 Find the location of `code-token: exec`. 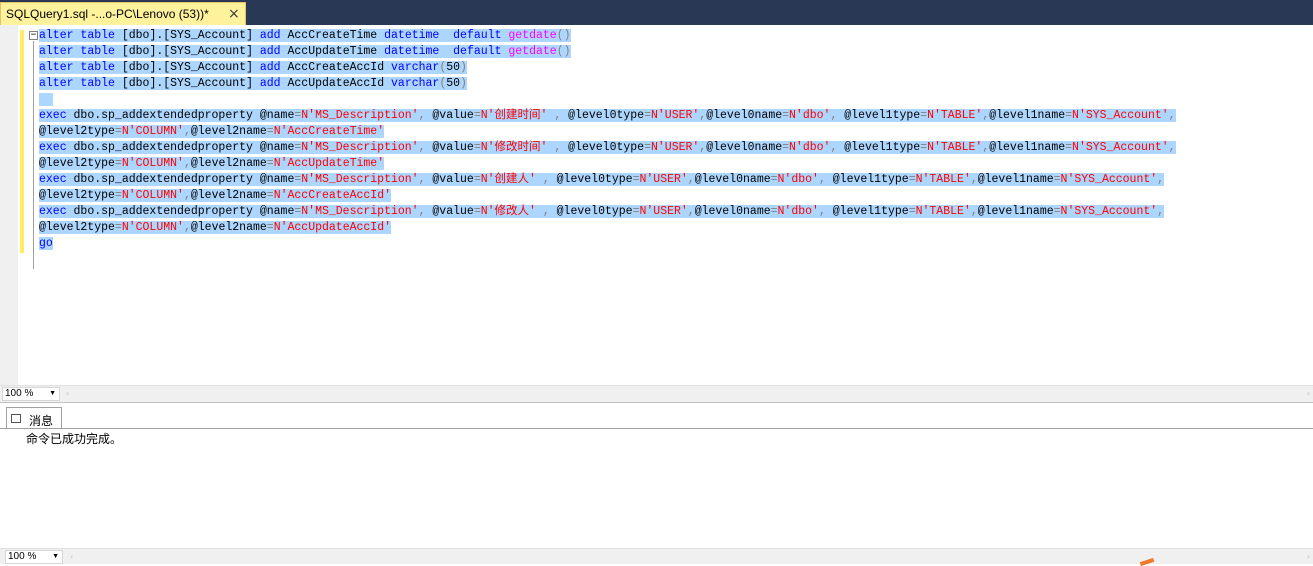

code-token: exec is located at coordinates (53, 211).